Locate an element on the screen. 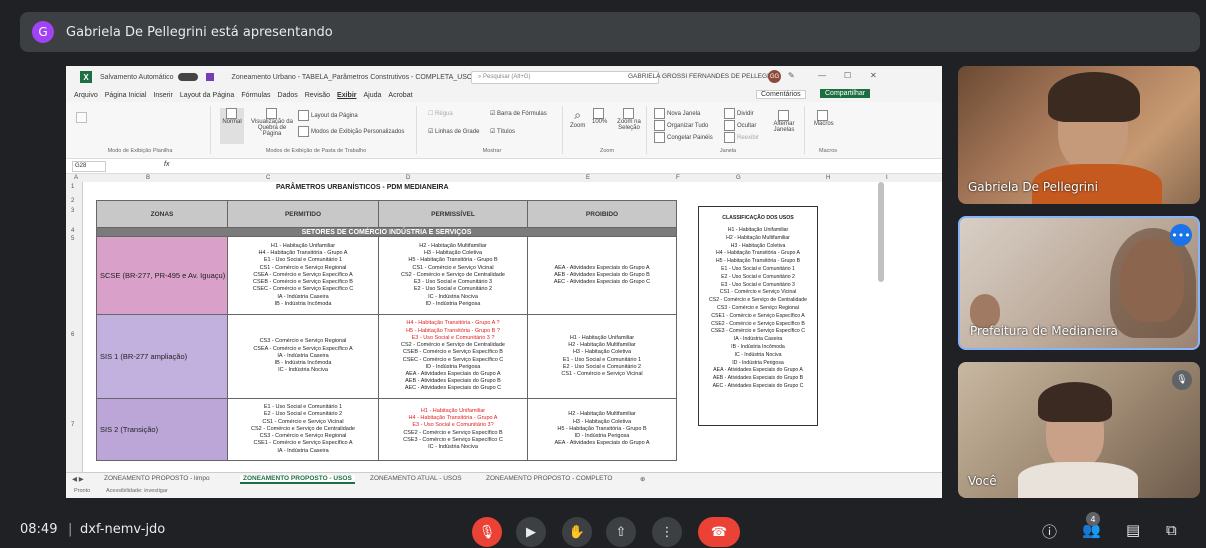 Image resolution: width=1206 pixels, height=548 pixels. comments-button: Comentários is located at coordinates (781, 94).